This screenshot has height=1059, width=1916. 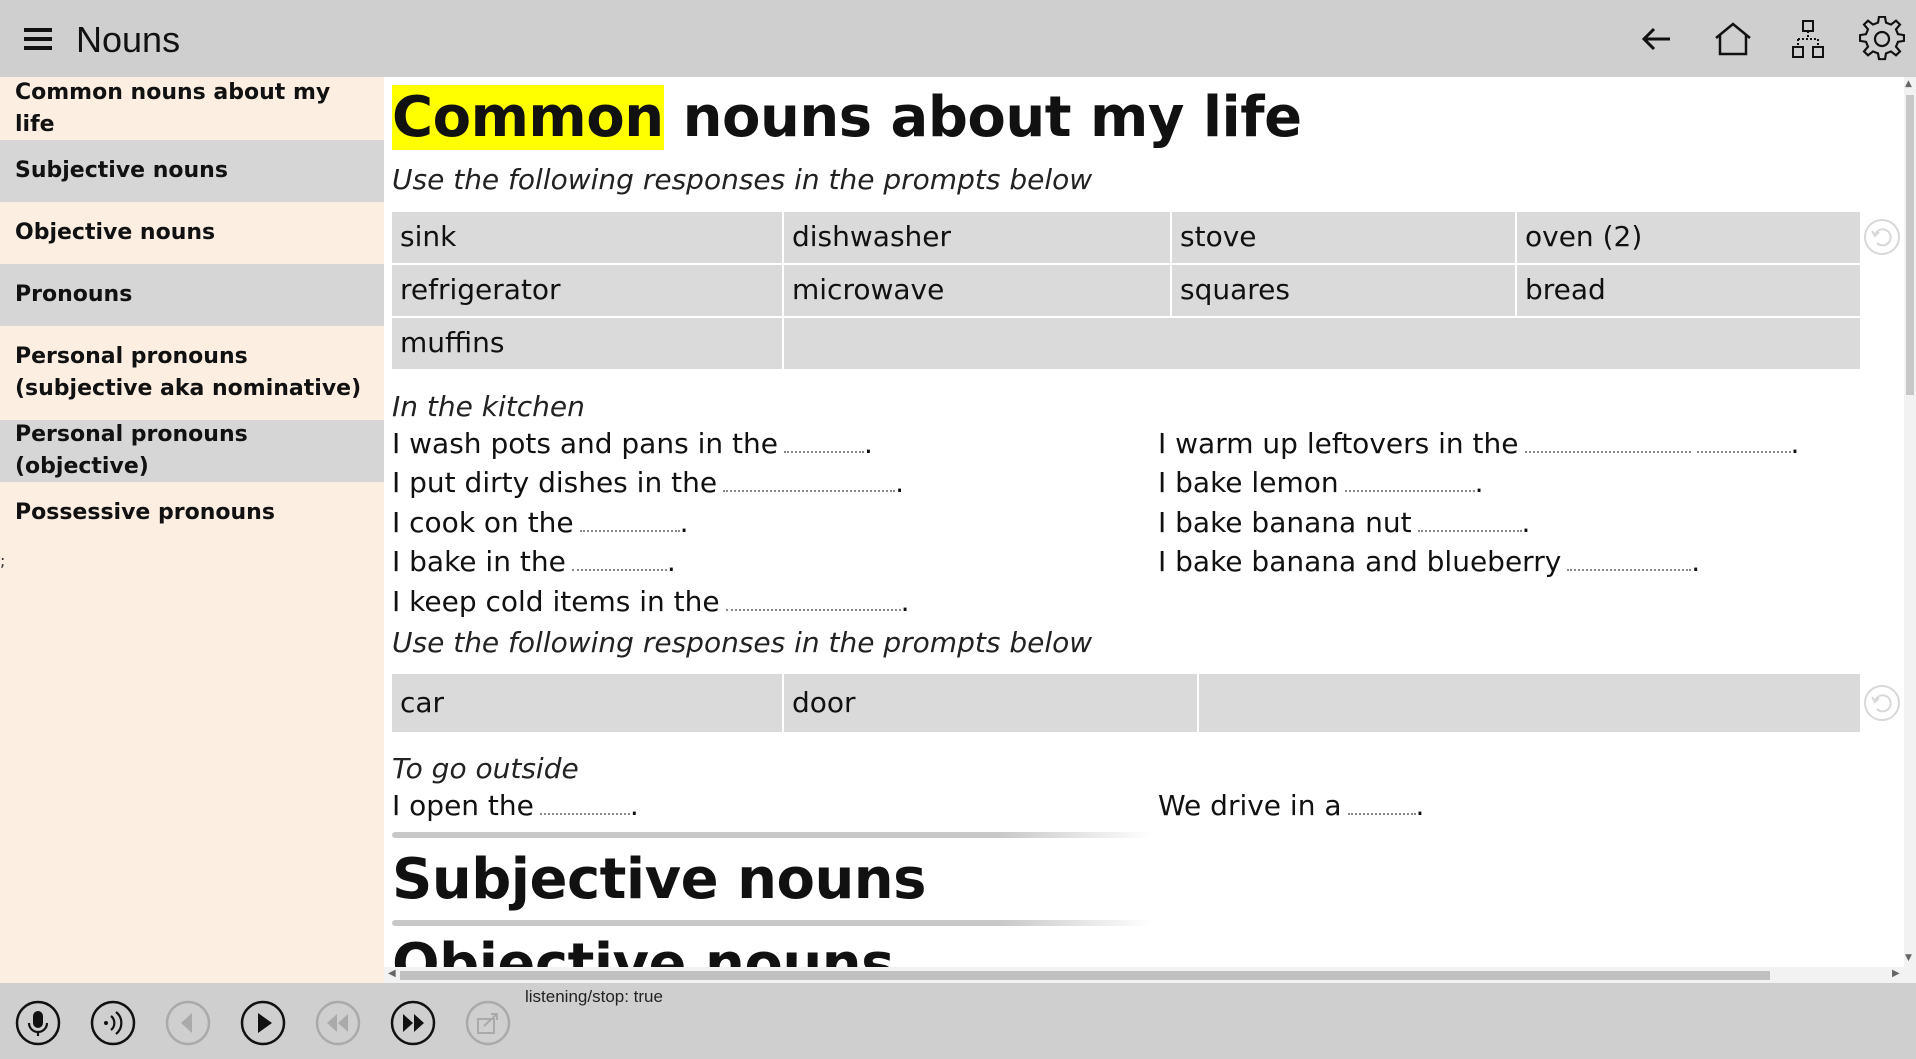 I want to click on word-bank-table-2: car door, so click(x=1126, y=704).